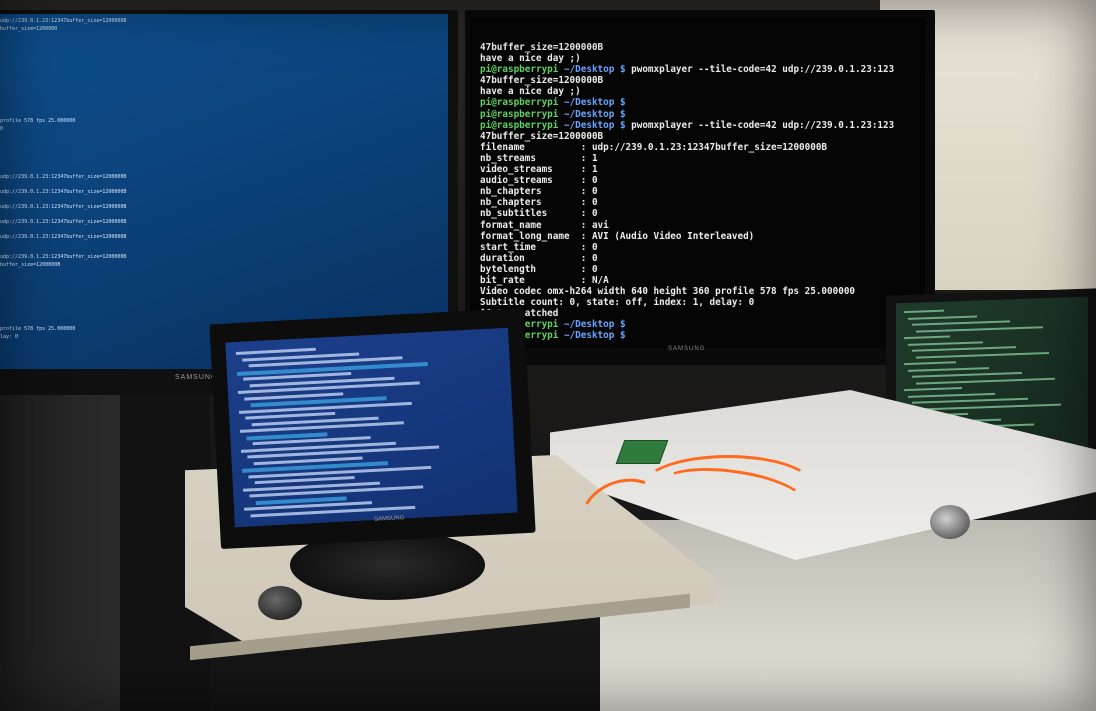 This screenshot has height=711, width=1096. Describe the element at coordinates (539, 258) in the screenshot. I see `terminal-text: duration : 0` at that location.